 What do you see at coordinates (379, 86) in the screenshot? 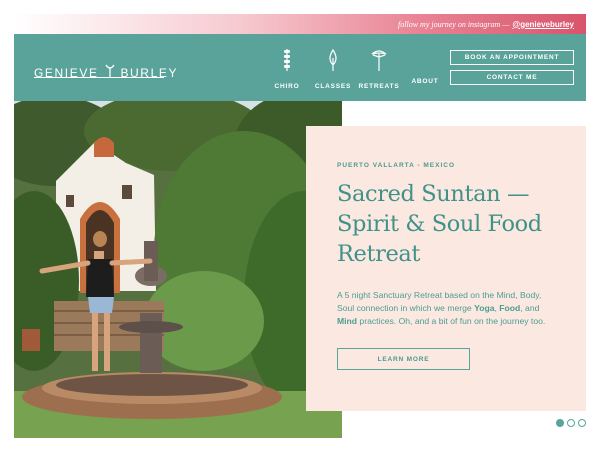
I see `nav-label-retreats: RETREATS` at bounding box center [379, 86].